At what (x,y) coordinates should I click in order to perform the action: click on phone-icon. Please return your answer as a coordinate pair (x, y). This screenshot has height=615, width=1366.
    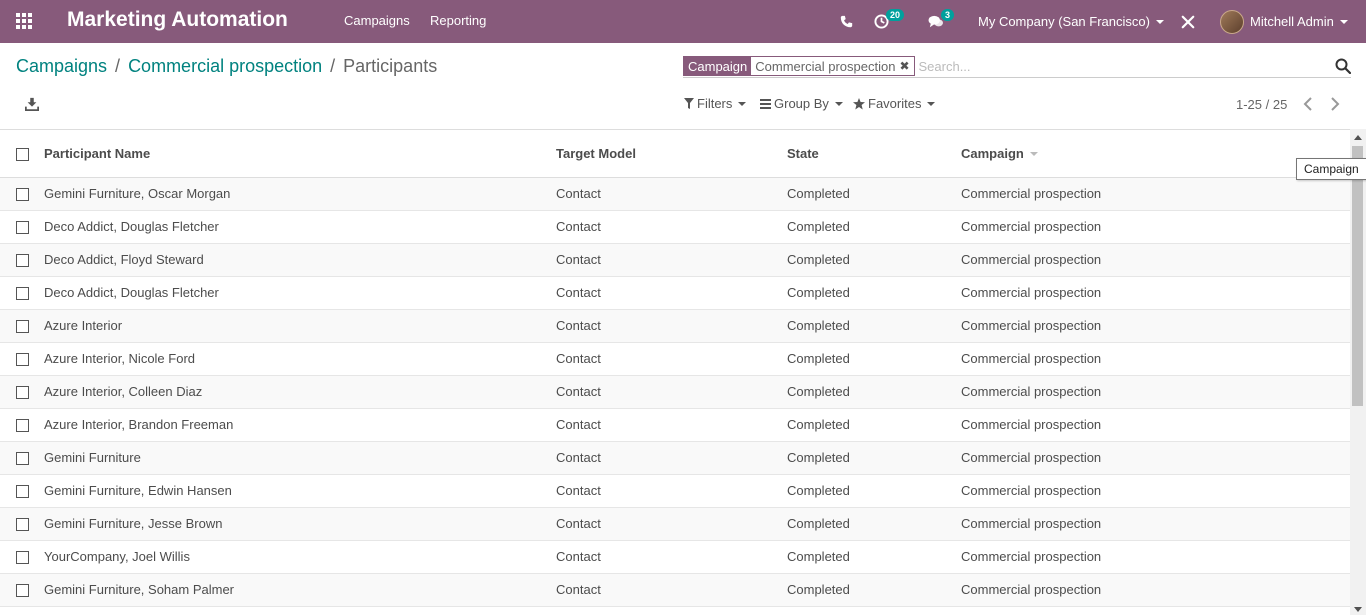
    Looking at the image, I should click on (846, 21).